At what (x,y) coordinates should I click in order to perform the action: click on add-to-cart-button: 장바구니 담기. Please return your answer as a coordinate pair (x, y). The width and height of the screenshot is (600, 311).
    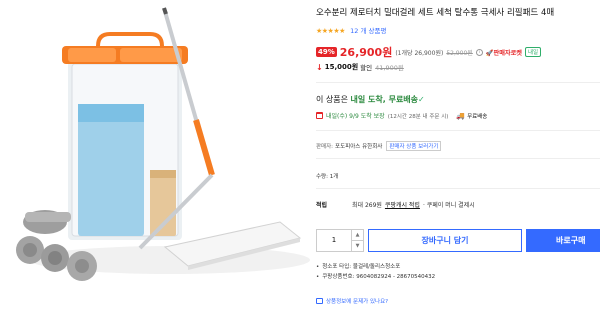
    Looking at the image, I should click on (445, 240).